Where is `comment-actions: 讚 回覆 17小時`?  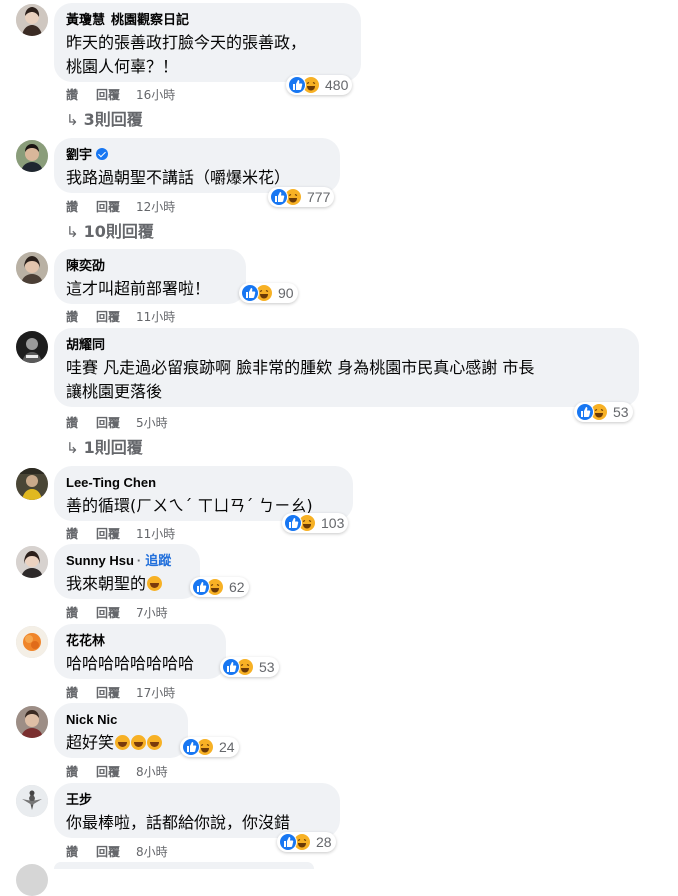 comment-actions: 讚 回覆 17小時 is located at coordinates (120, 692).